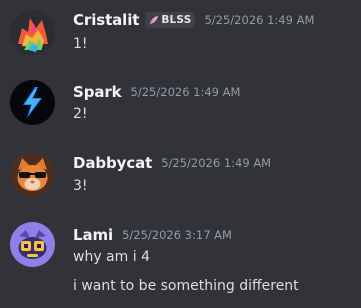 This screenshot has height=308, width=361. Describe the element at coordinates (97, 92) in the screenshot. I see `message-author: Spark` at that location.